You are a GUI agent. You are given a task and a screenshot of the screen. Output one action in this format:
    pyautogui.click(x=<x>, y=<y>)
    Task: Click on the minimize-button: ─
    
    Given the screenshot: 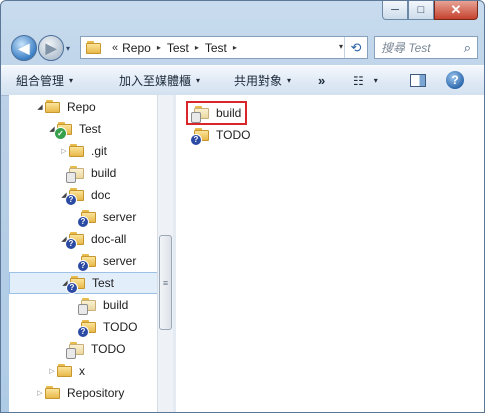 What is the action you would take?
    pyautogui.click(x=395, y=10)
    